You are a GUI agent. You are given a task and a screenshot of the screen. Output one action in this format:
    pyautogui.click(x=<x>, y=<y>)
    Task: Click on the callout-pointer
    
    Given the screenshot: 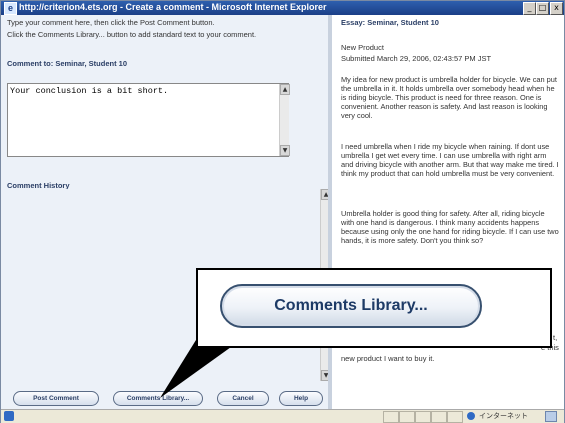 What is the action you would take?
    pyautogui.click(x=199, y=369)
    